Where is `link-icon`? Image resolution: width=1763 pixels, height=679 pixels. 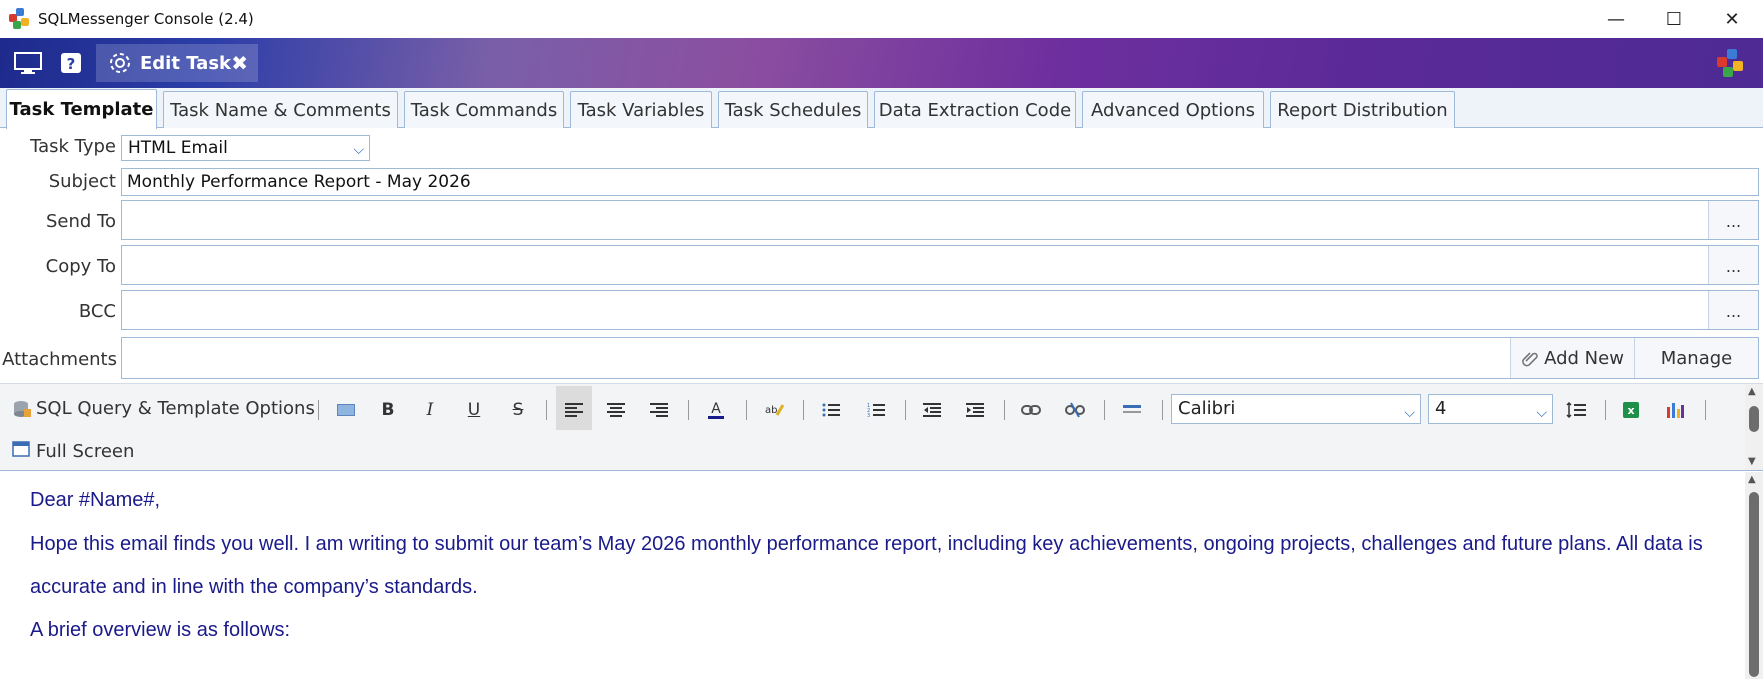
link-icon is located at coordinates (1031, 410).